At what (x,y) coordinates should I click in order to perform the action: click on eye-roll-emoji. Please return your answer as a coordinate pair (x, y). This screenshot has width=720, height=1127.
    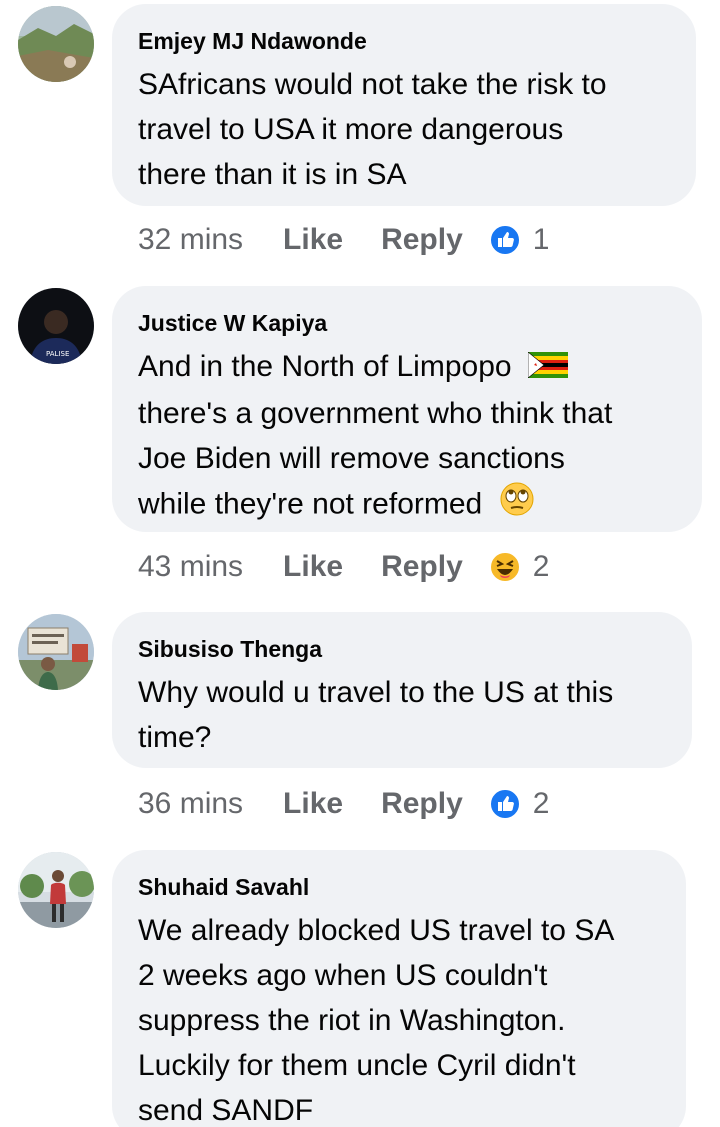
    Looking at the image, I should click on (517, 505).